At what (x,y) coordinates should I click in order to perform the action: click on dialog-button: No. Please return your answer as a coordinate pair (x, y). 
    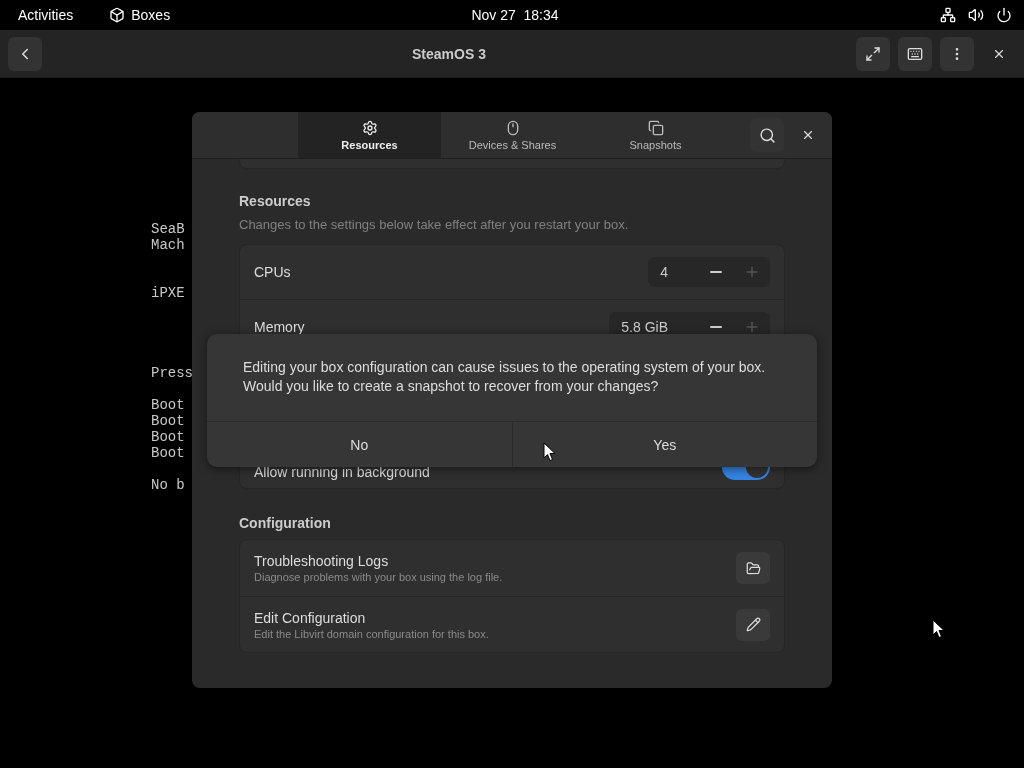
    Looking at the image, I should click on (359, 444).